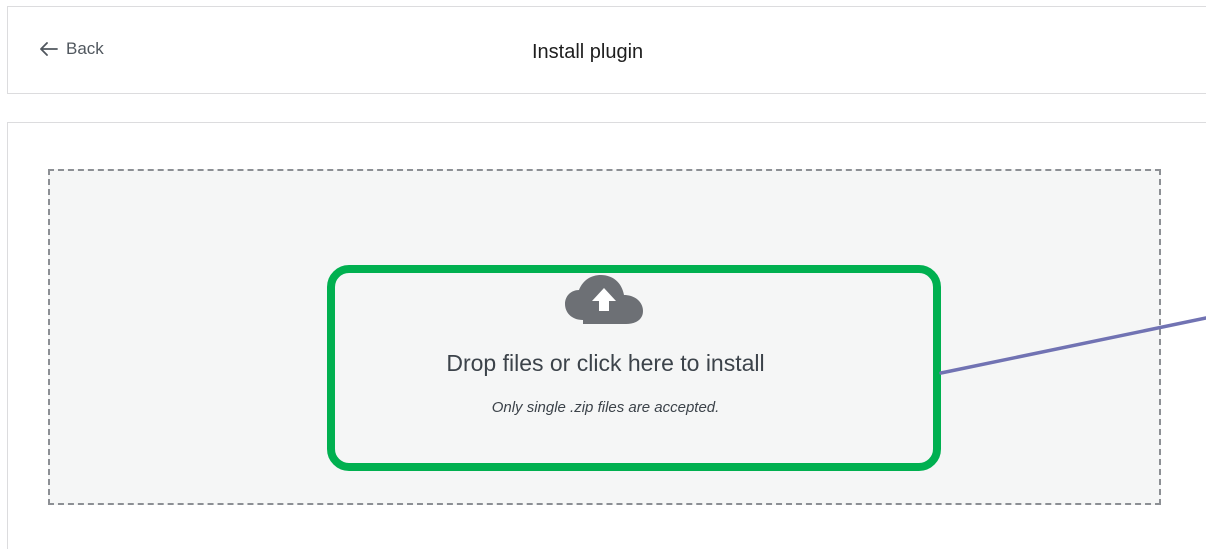  What do you see at coordinates (604, 299) in the screenshot?
I see `cloud-upload-icon` at bounding box center [604, 299].